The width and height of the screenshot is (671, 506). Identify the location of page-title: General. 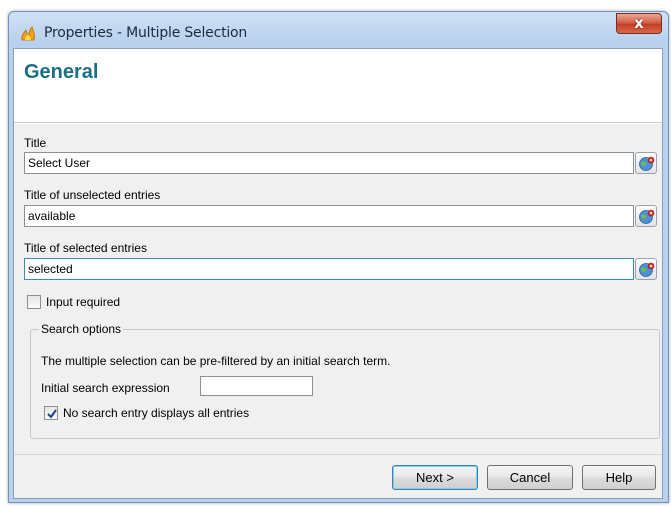
(61, 72).